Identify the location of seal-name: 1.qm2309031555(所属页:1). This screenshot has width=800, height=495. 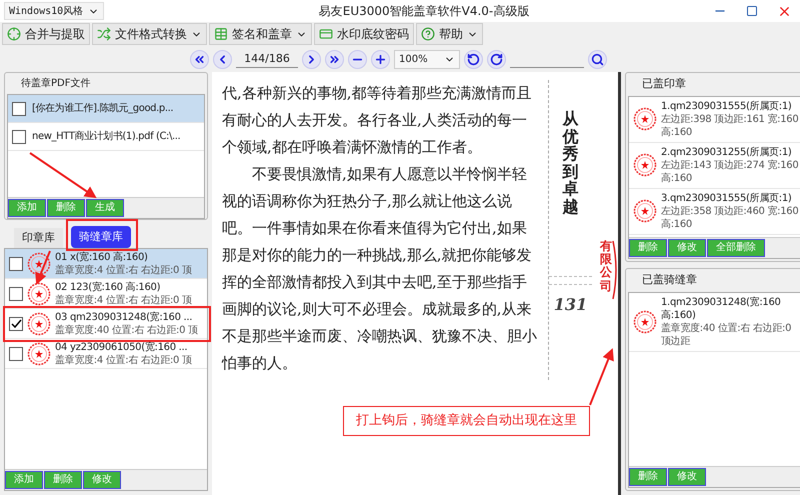
(726, 106).